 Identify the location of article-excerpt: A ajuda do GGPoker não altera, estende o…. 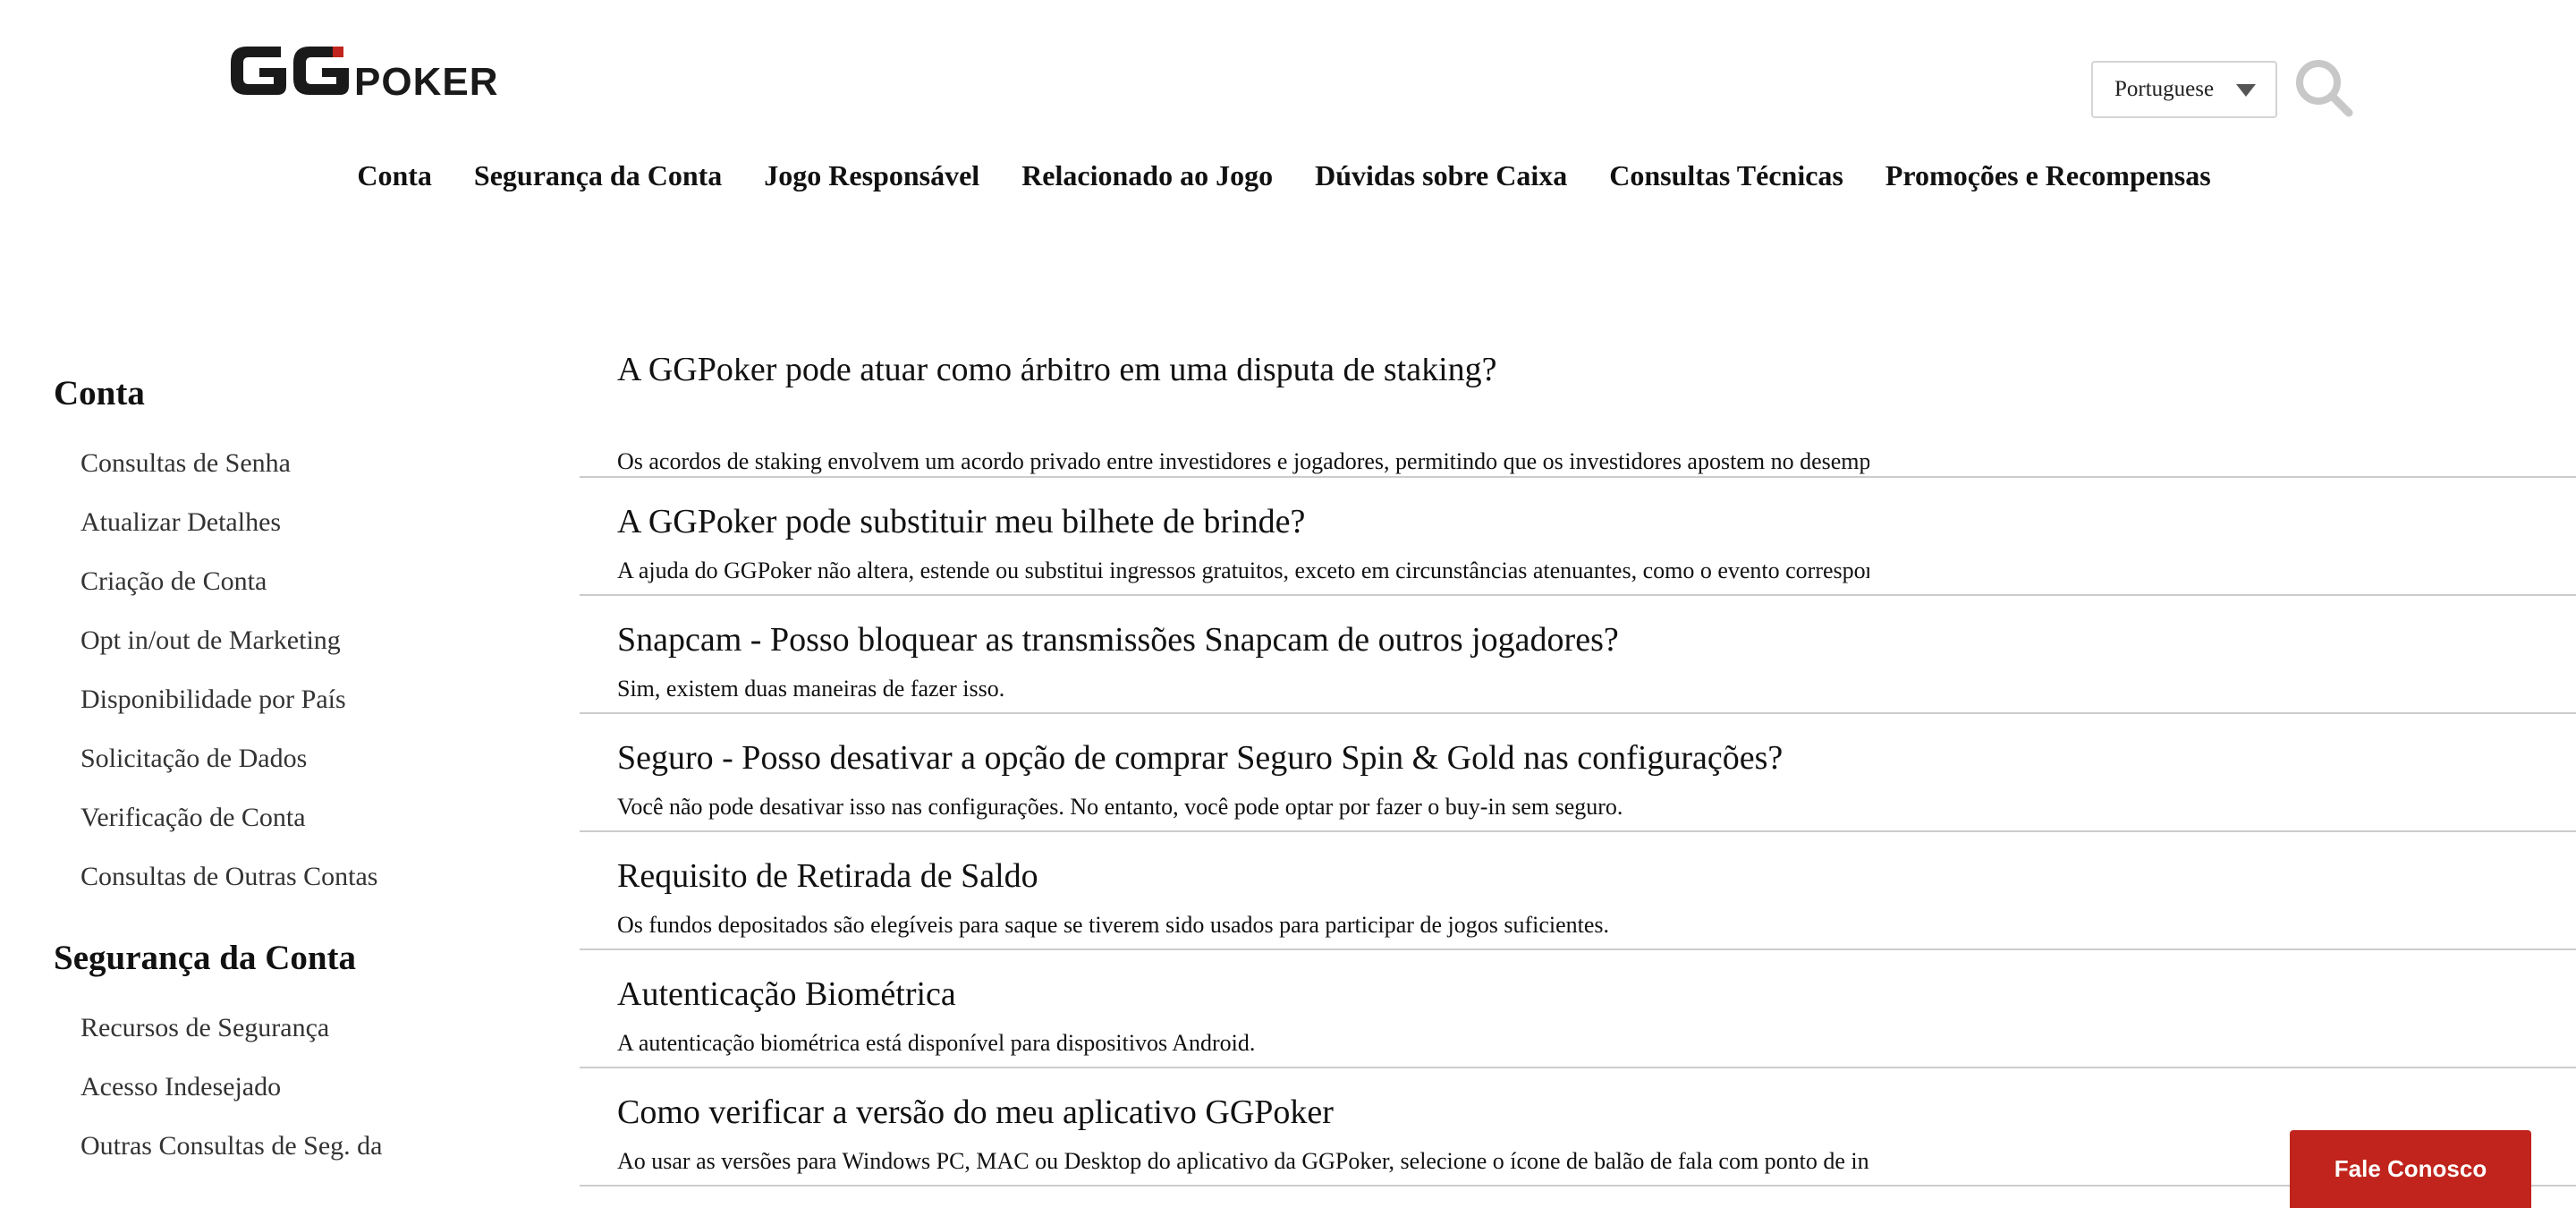
(1243, 570).